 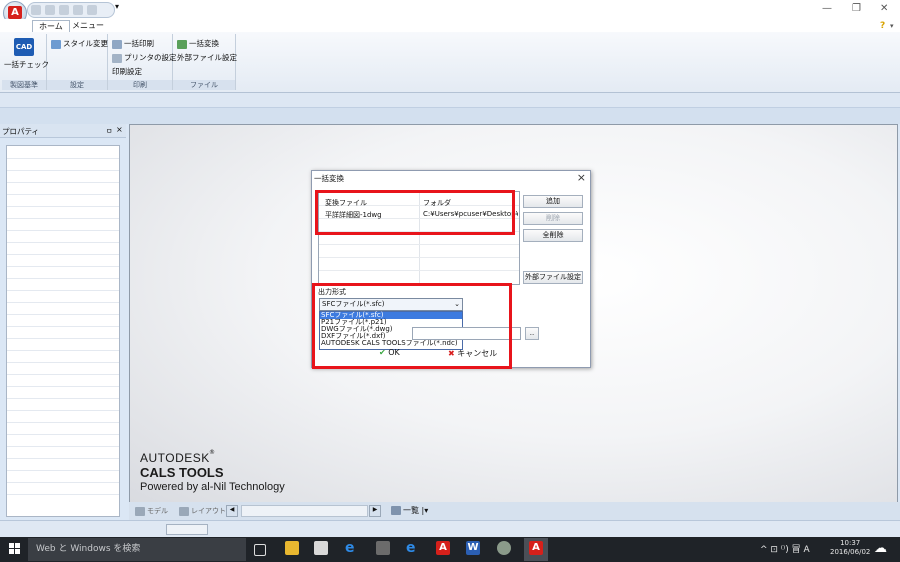 I want to click on tab-model: モデル, so click(x=151, y=511).